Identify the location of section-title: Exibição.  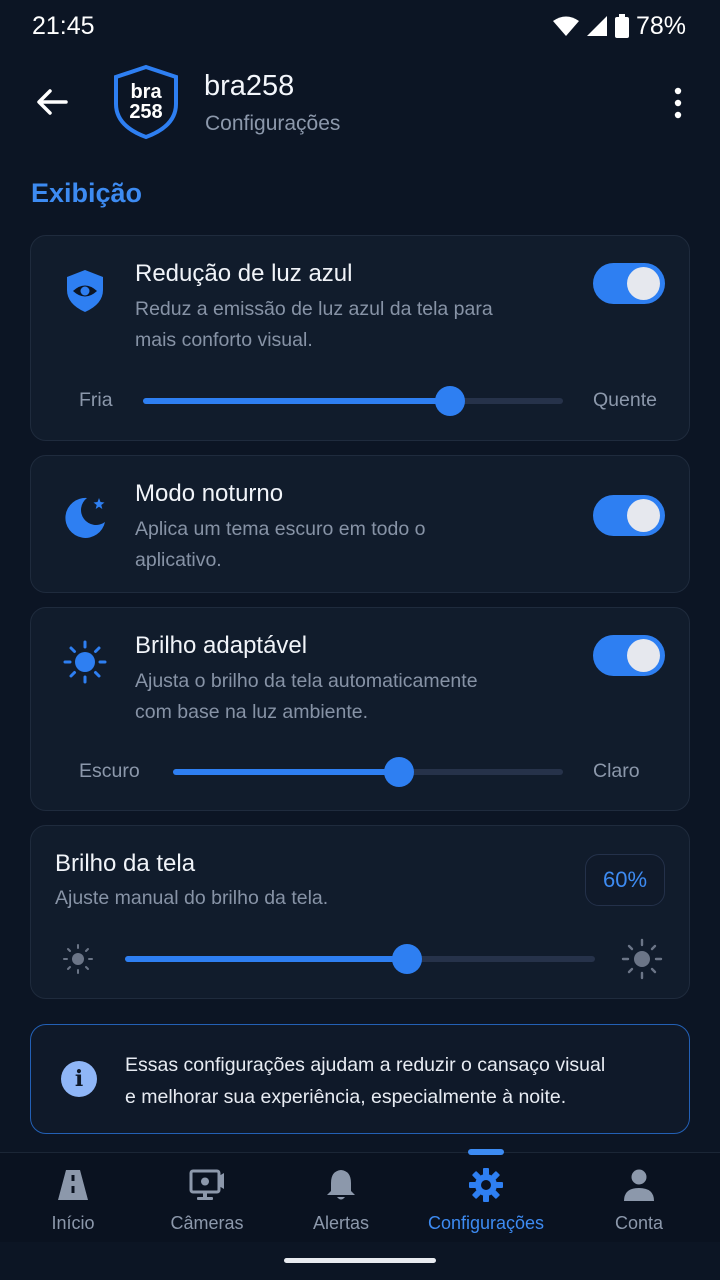
(87, 193).